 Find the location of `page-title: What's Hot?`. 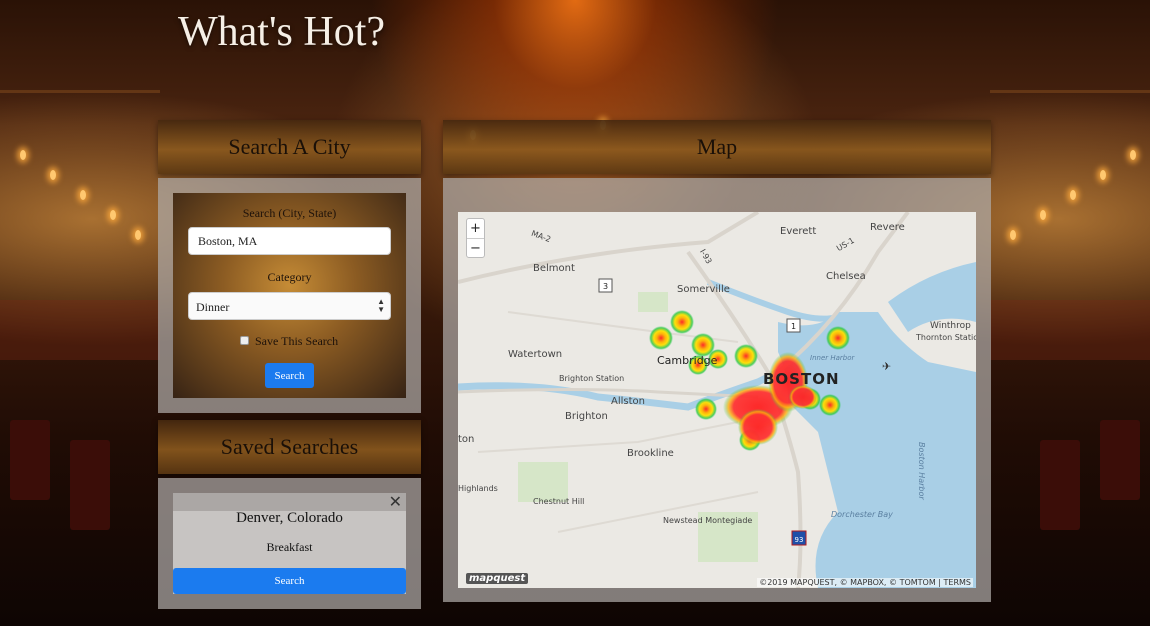

page-title: What's Hot? is located at coordinates (282, 32).